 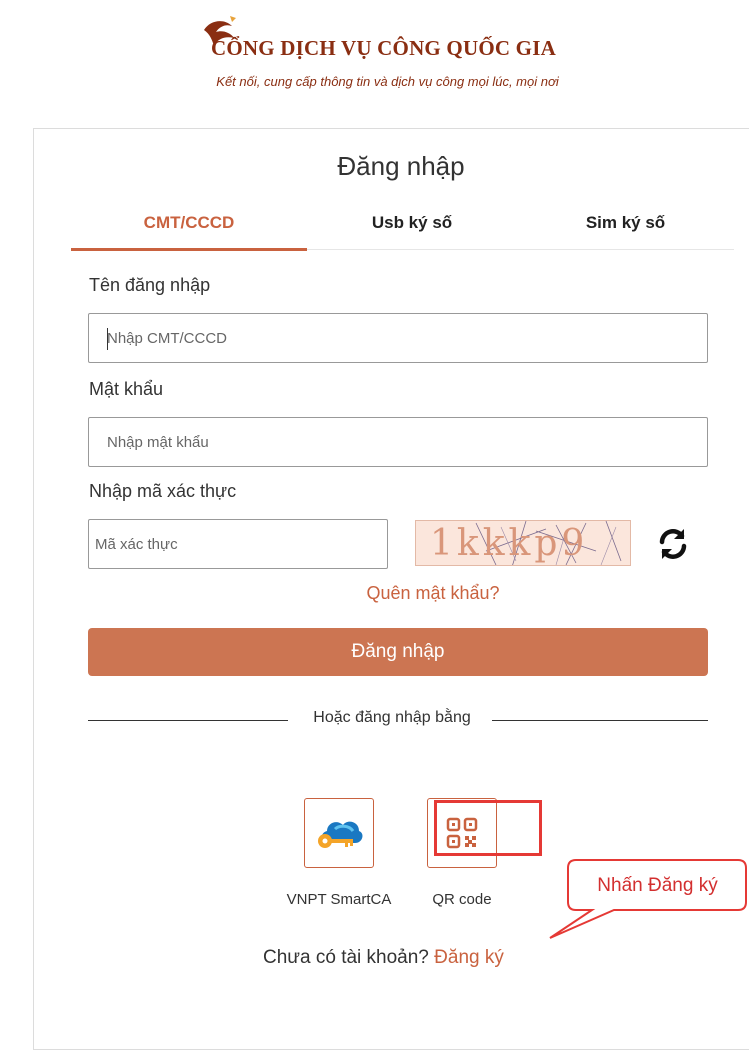 What do you see at coordinates (107, 339) in the screenshot?
I see `text-caret` at bounding box center [107, 339].